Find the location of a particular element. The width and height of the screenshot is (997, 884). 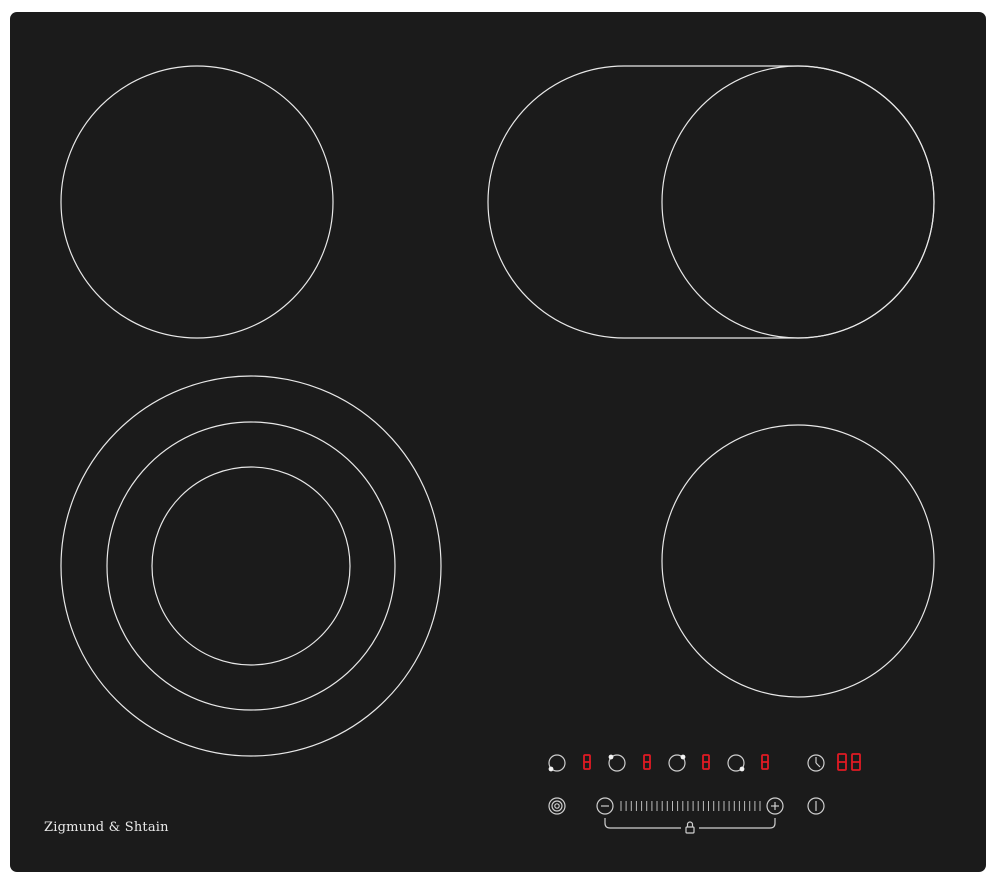

lock-button is located at coordinates (690, 827).